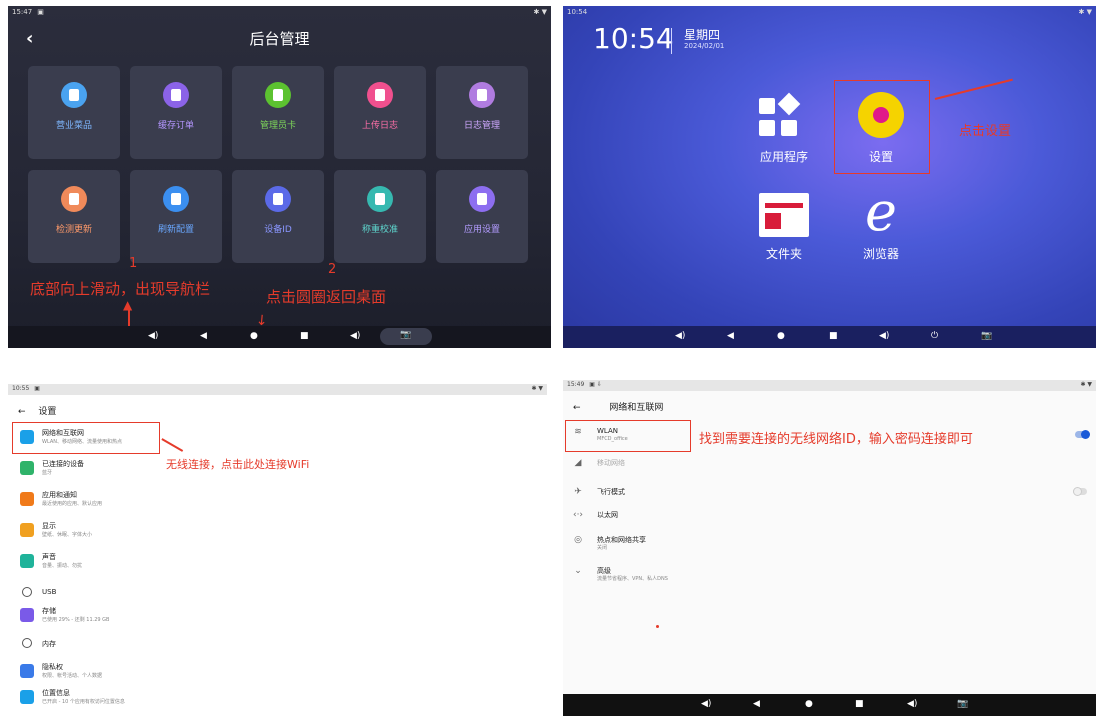 This screenshot has width=1096, height=716. I want to click on annotation-home: 点击圆圈返回桌面, so click(326, 297).